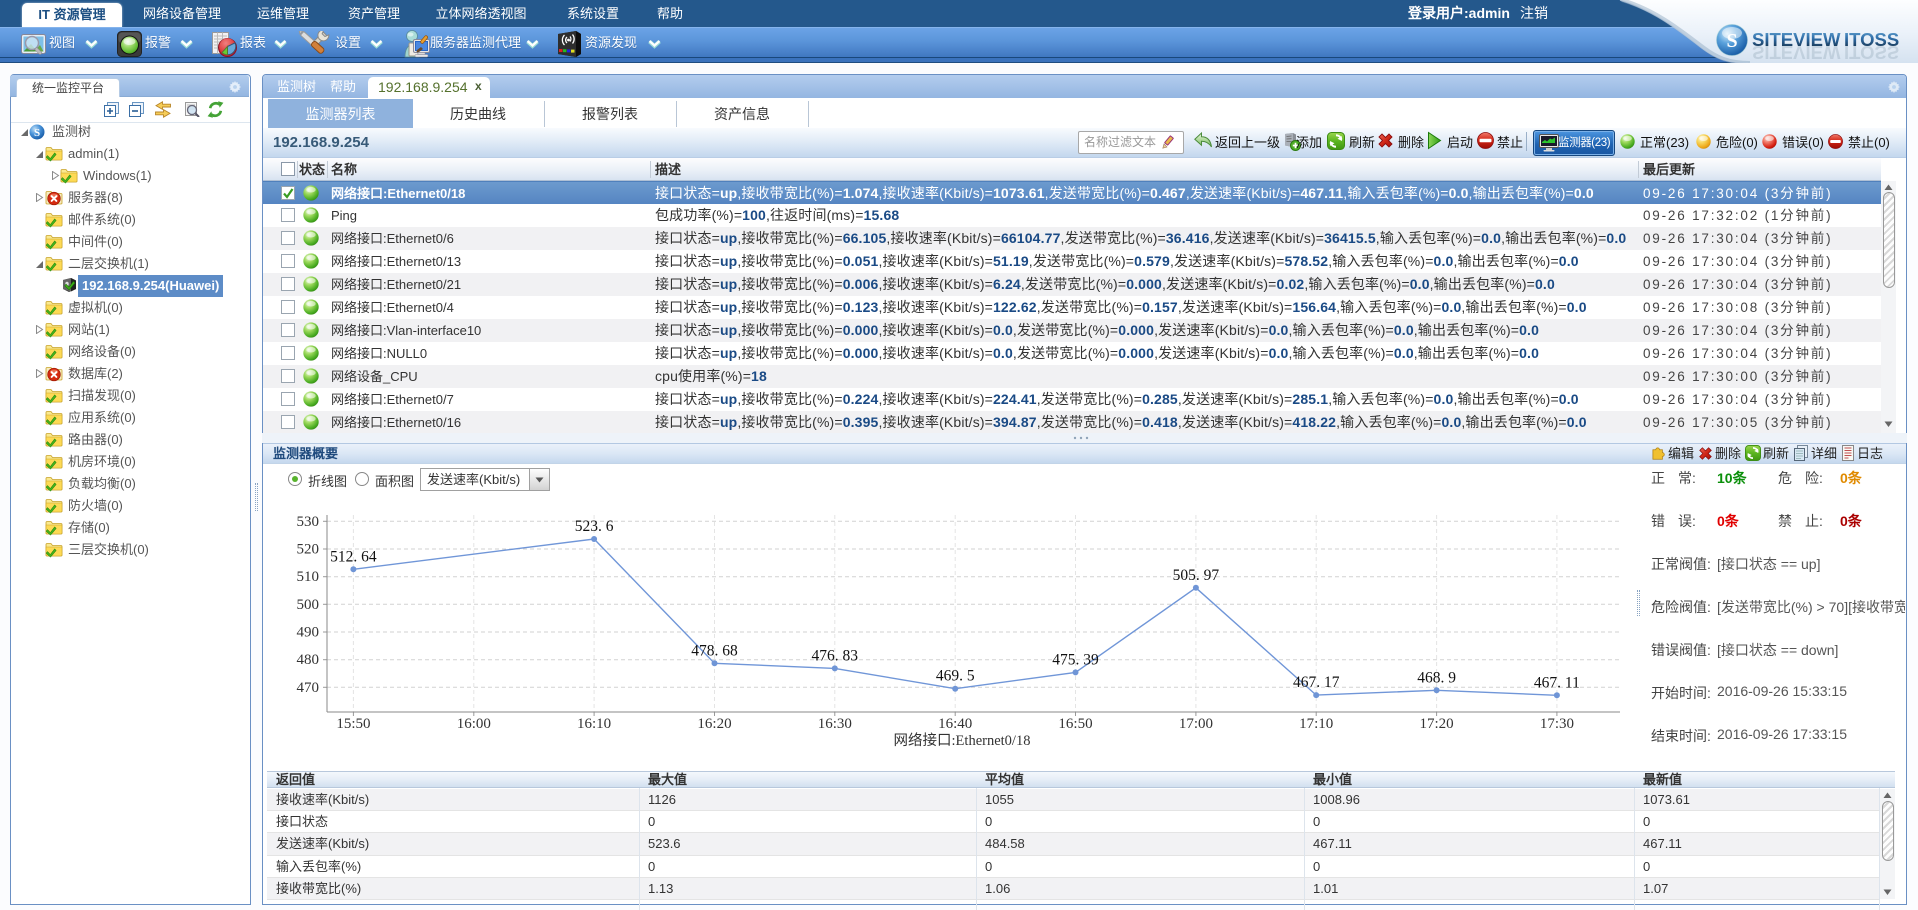  I want to click on svg-text: ITOSS, so click(1871, 52).